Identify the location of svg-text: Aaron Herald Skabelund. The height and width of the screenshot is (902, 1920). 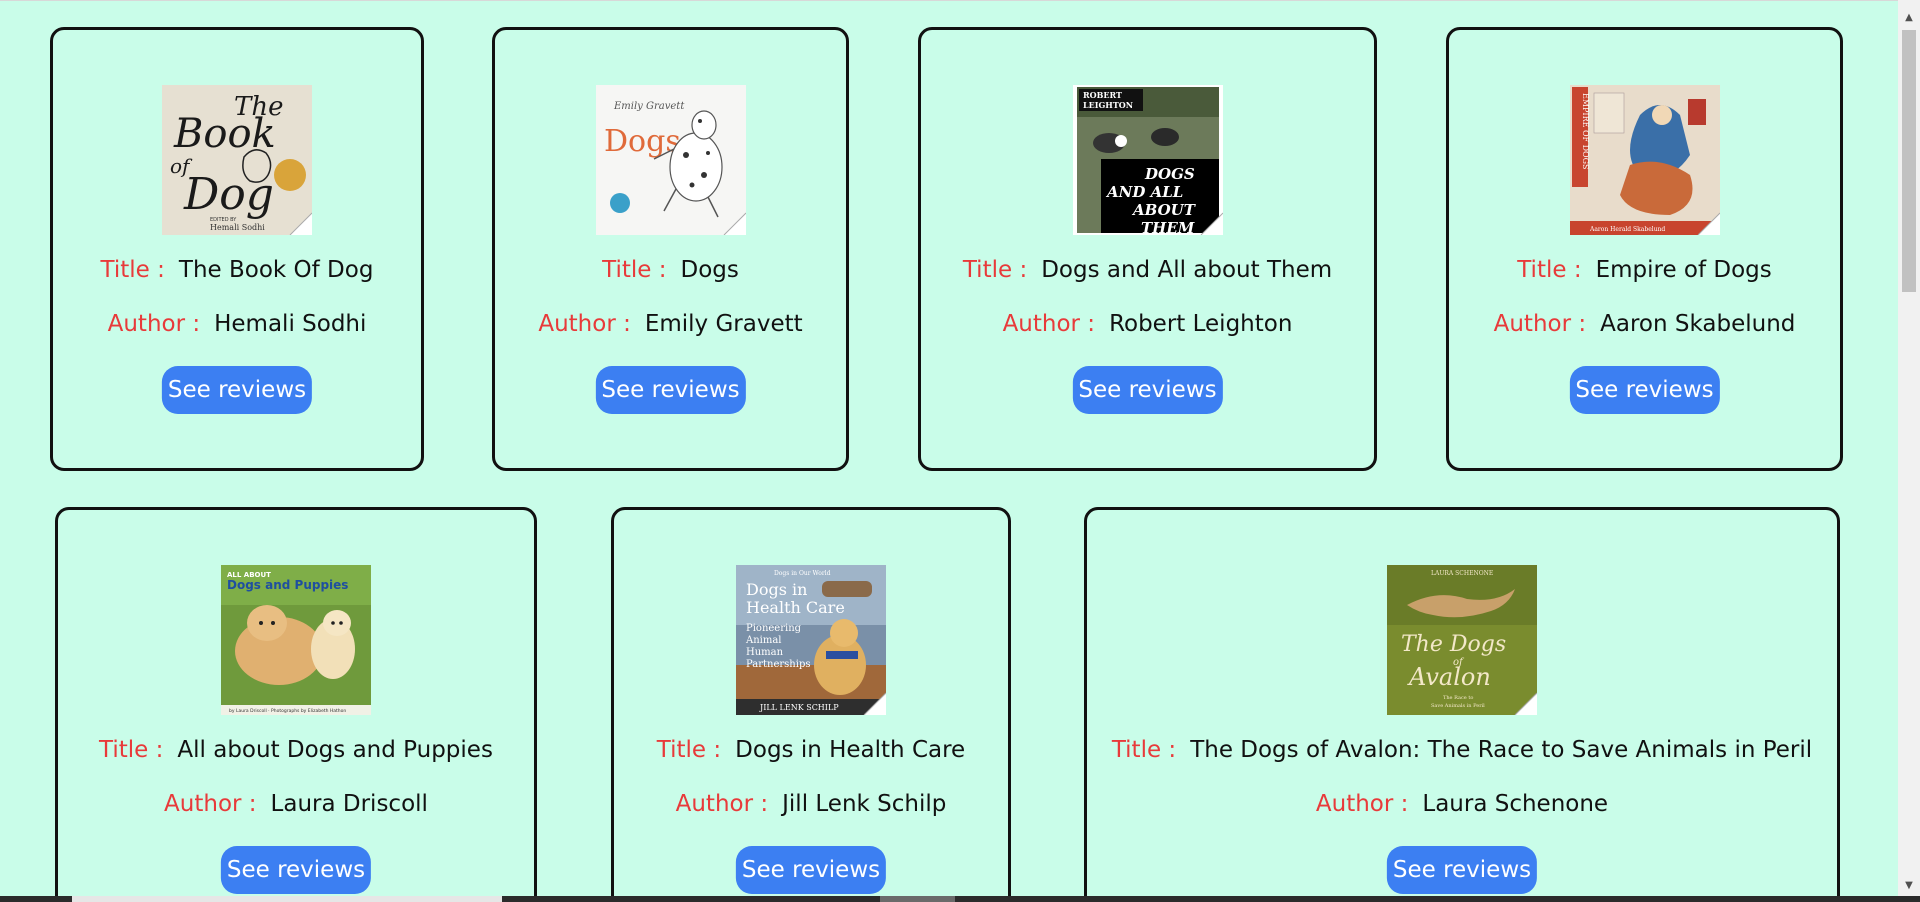
(1627, 229).